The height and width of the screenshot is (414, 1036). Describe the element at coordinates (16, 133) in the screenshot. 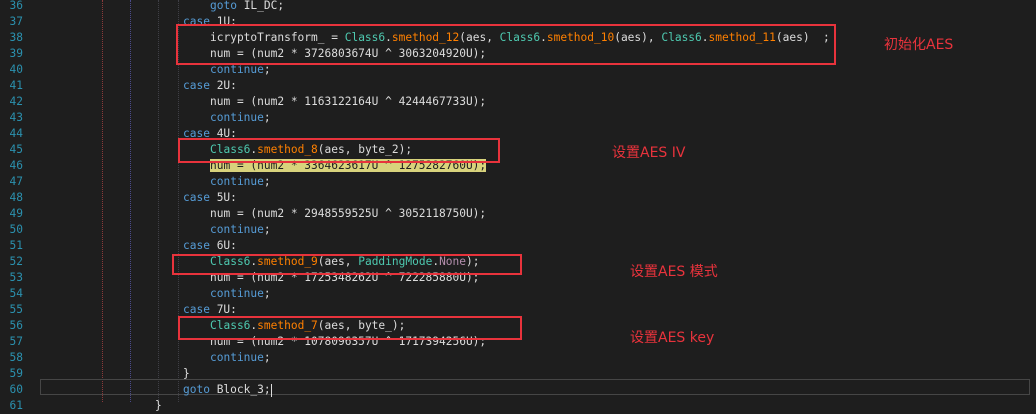

I see `line-number: 44` at that location.